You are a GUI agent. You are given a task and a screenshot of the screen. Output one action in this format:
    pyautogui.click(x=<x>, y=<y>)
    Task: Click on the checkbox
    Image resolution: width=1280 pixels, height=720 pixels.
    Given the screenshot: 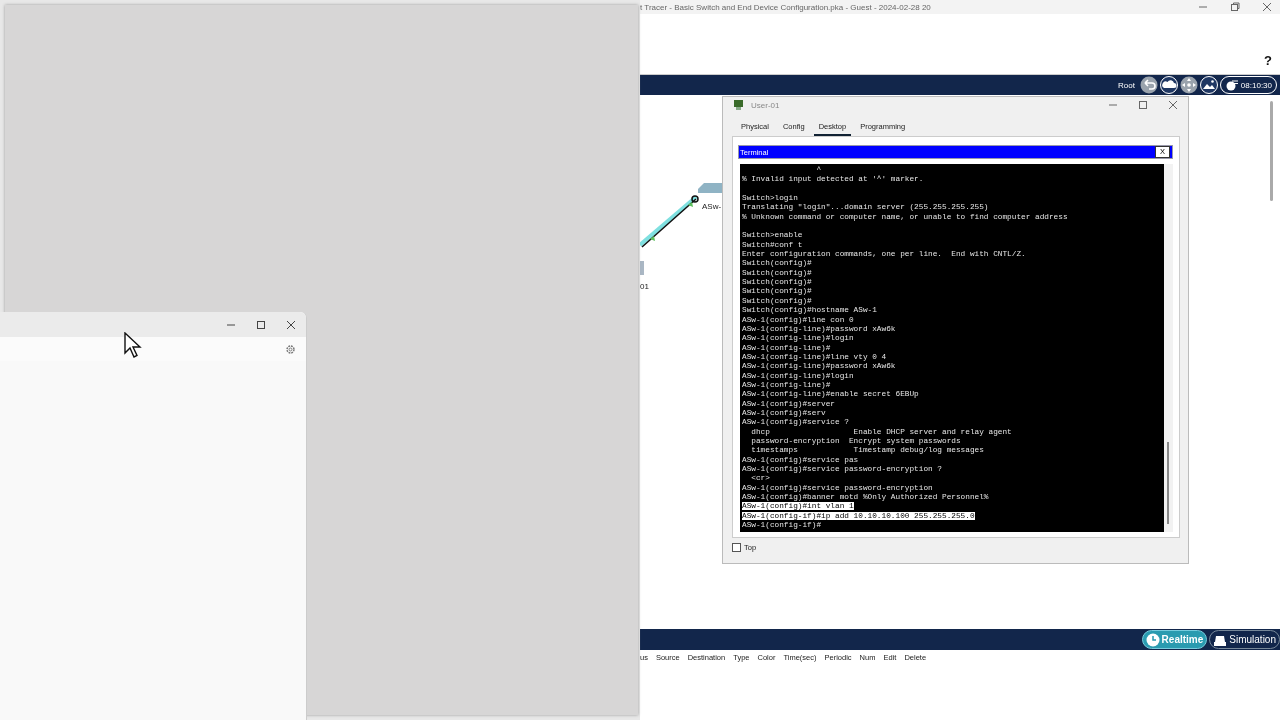 What is the action you would take?
    pyautogui.click(x=736, y=547)
    